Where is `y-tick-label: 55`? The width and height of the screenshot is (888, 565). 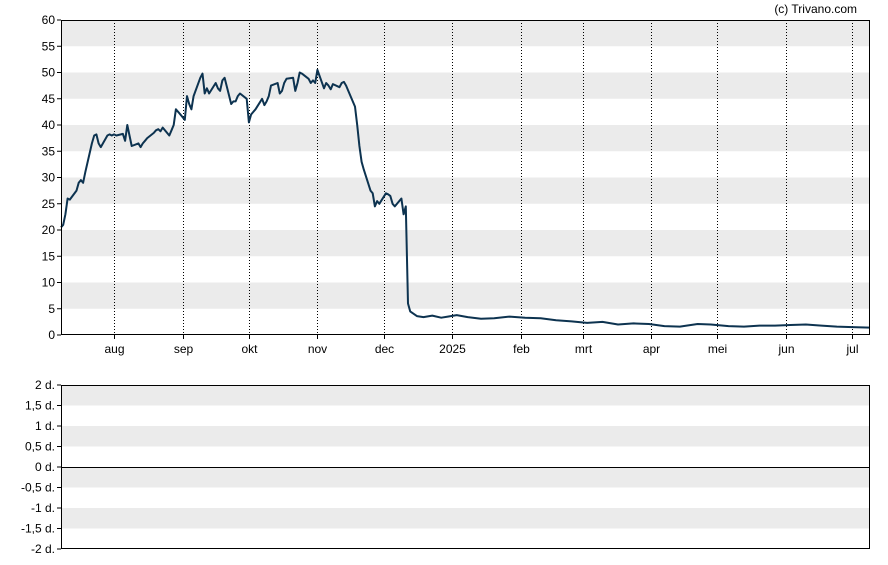
y-tick-label: 55 is located at coordinates (49, 46).